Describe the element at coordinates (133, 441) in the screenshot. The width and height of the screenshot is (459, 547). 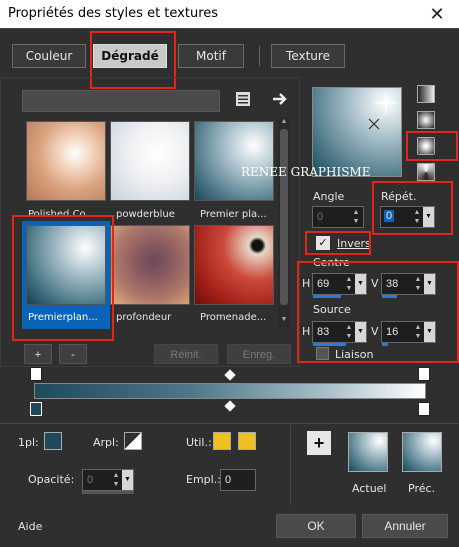
I see `arpl-swatch` at that location.